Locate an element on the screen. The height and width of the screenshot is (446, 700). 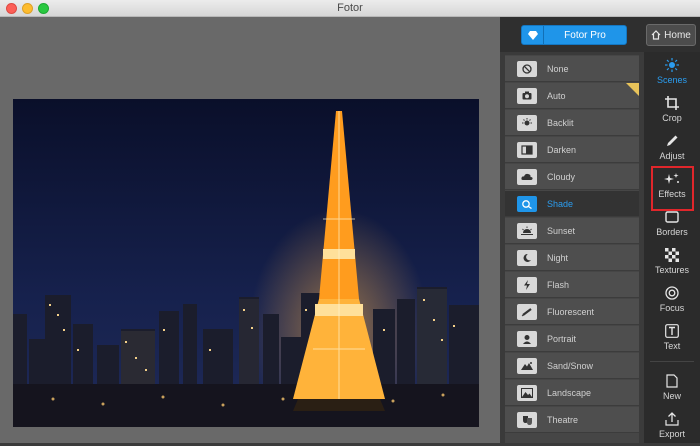
scene-label: Night is located at coordinates (558, 257).